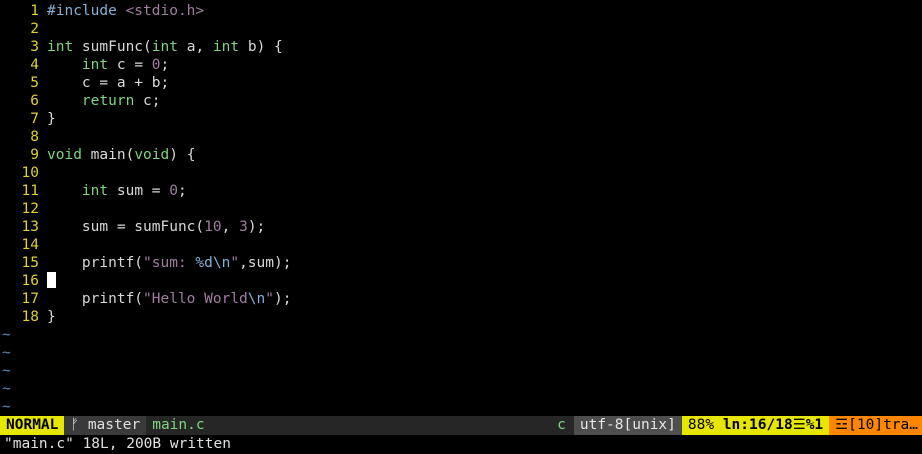  Describe the element at coordinates (380, 425) in the screenshot. I see `status-spacer` at that location.